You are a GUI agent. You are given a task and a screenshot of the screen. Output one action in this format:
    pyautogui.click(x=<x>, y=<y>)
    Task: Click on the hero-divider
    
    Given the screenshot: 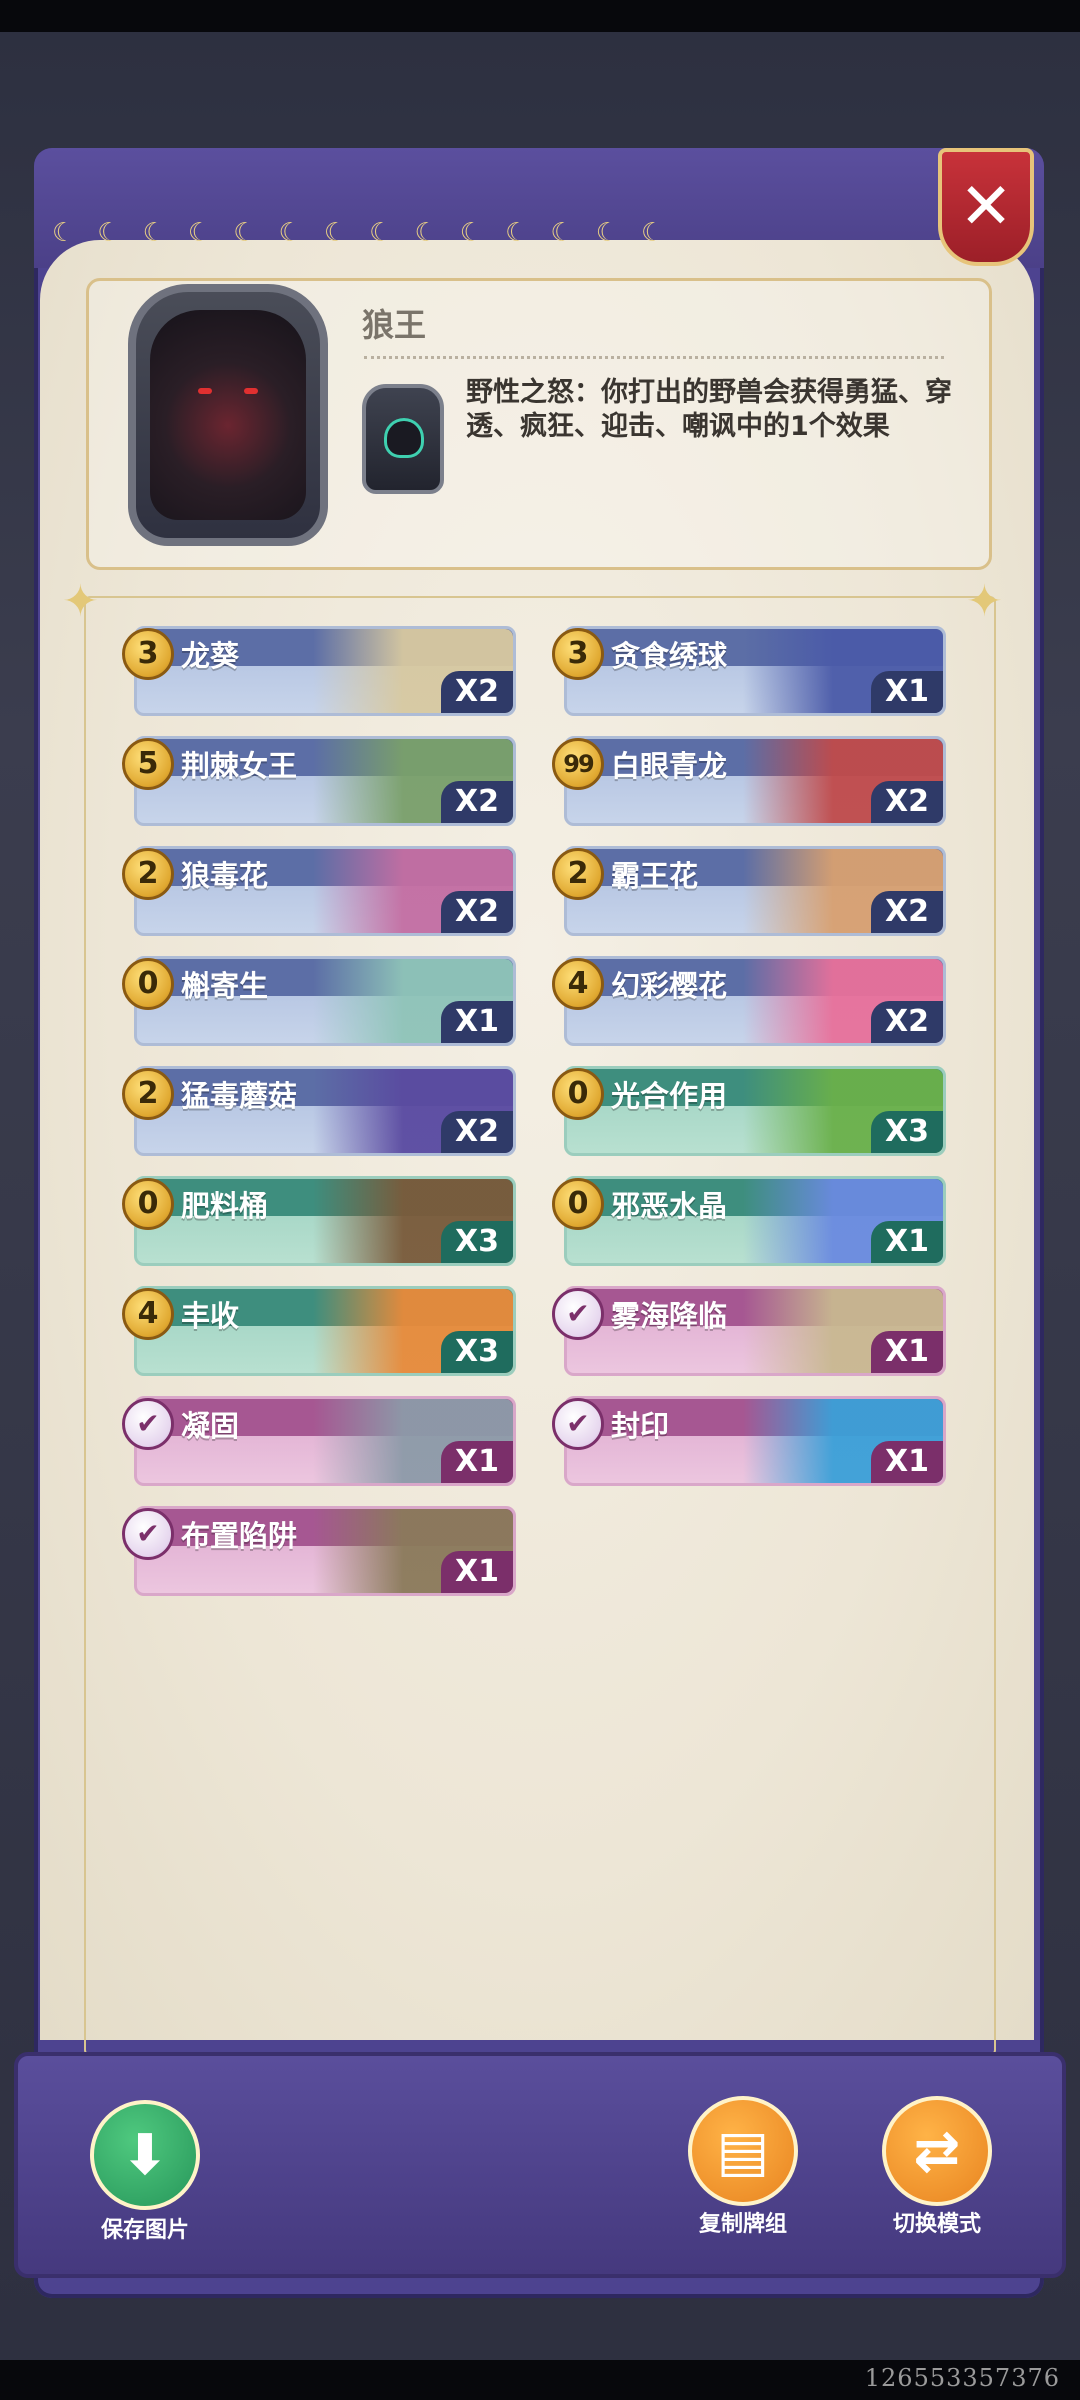 What is the action you would take?
    pyautogui.click(x=654, y=357)
    